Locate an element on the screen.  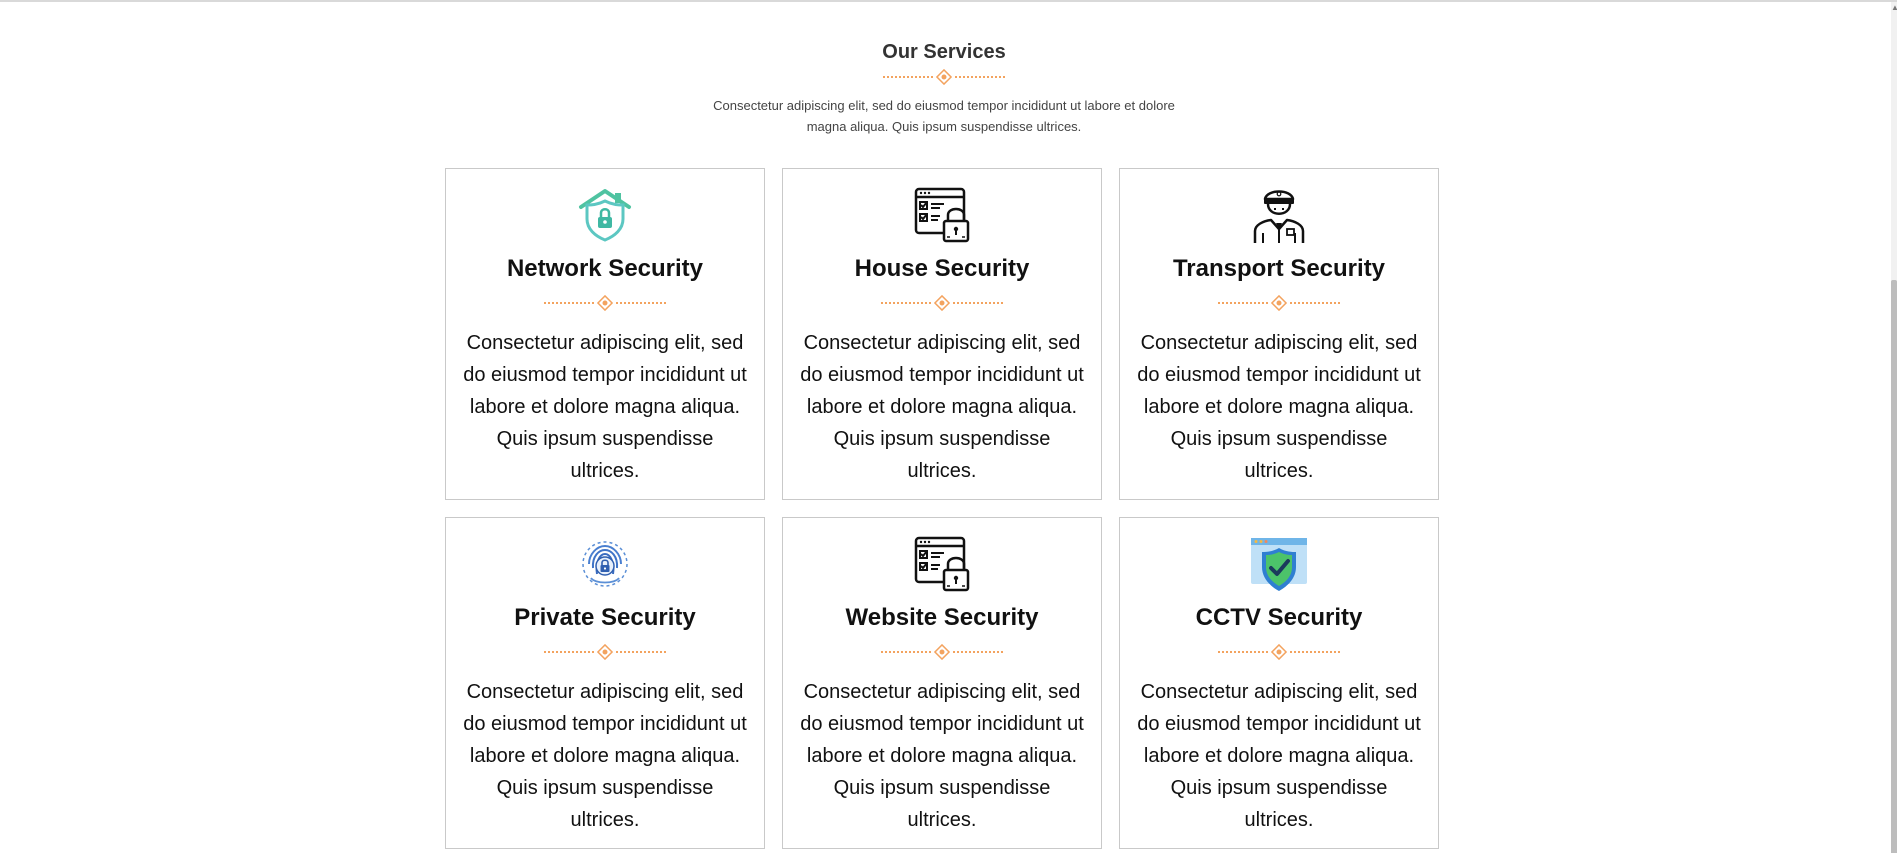
scrollbar-thumb is located at coordinates (1894, 566).